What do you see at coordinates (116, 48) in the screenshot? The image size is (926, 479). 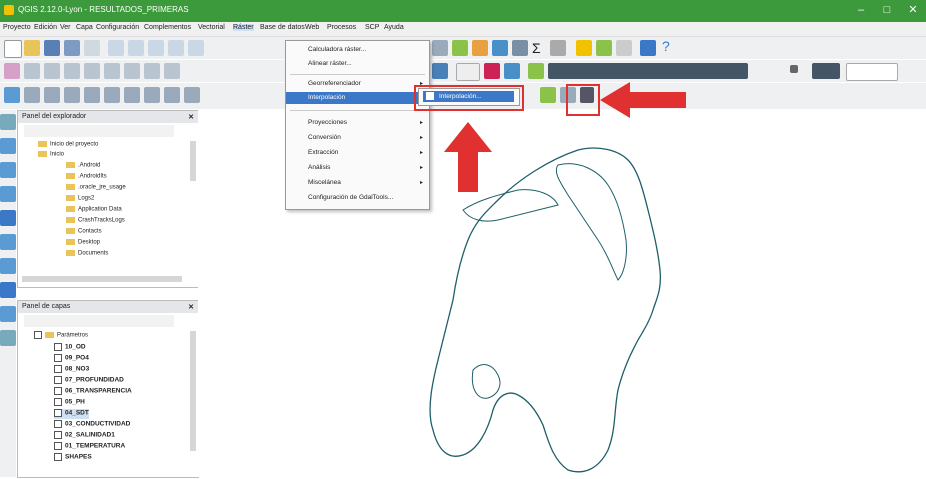 I see `pan-icon` at bounding box center [116, 48].